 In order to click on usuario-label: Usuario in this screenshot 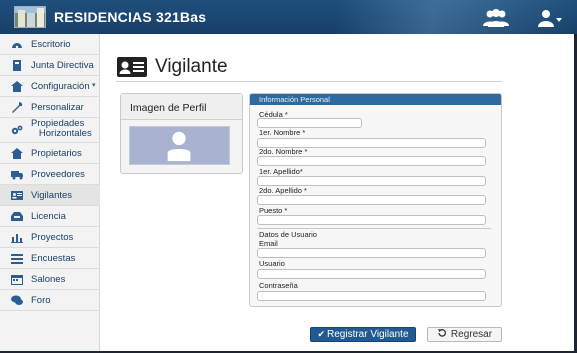, I will do `click(272, 263)`.